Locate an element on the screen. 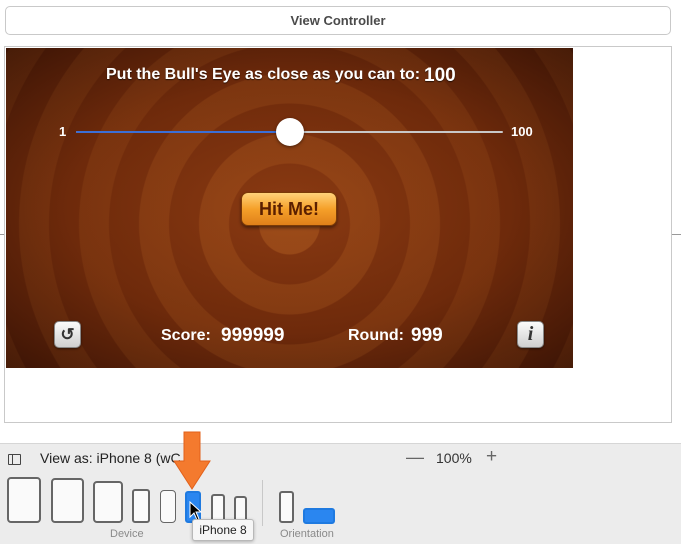 This screenshot has width=681, height=544. target-value: 100 is located at coordinates (440, 75).